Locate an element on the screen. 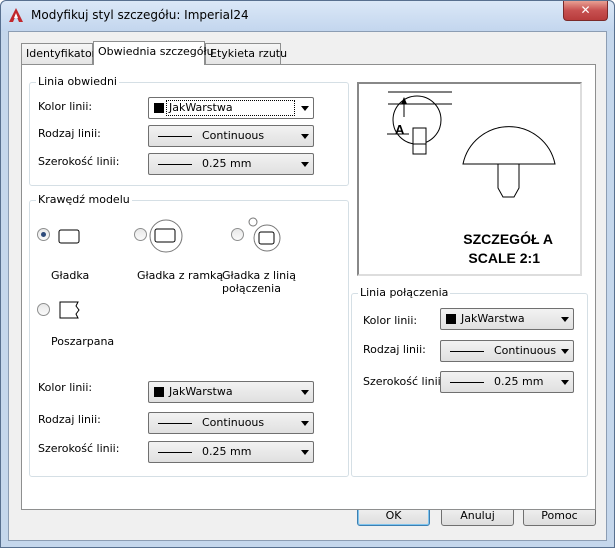 The height and width of the screenshot is (548, 615). outline-color-label: Kolor linii: is located at coordinates (65, 106).